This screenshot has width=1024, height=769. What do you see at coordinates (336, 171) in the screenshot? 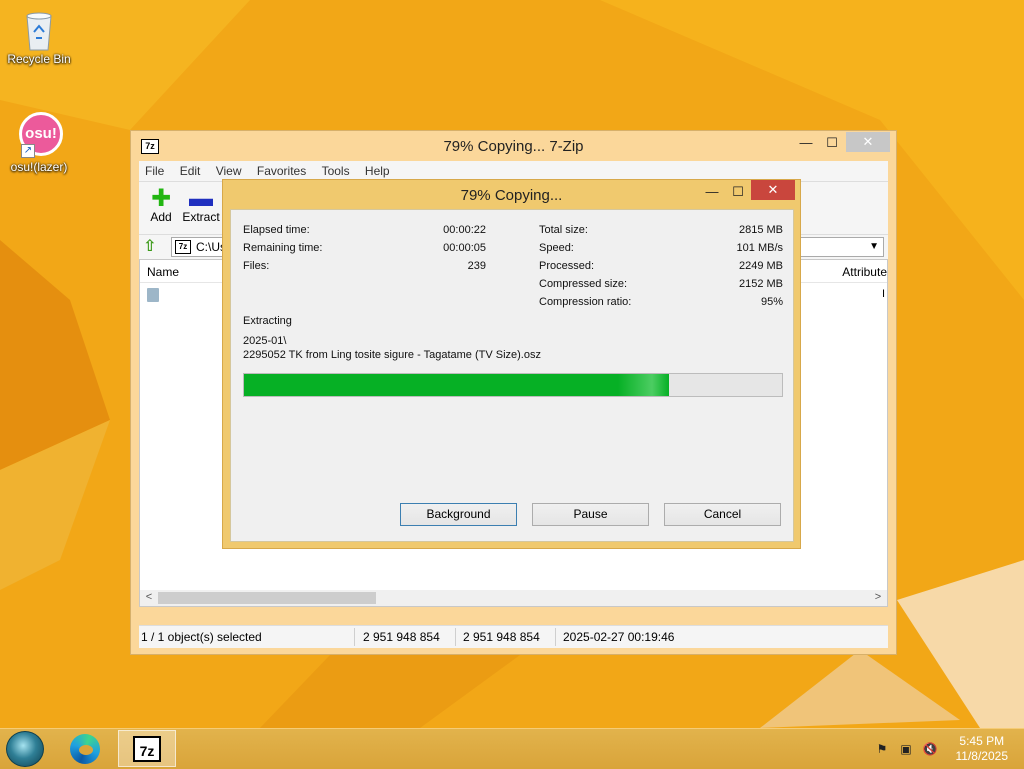
I see `menu-tools: Tools` at bounding box center [336, 171].